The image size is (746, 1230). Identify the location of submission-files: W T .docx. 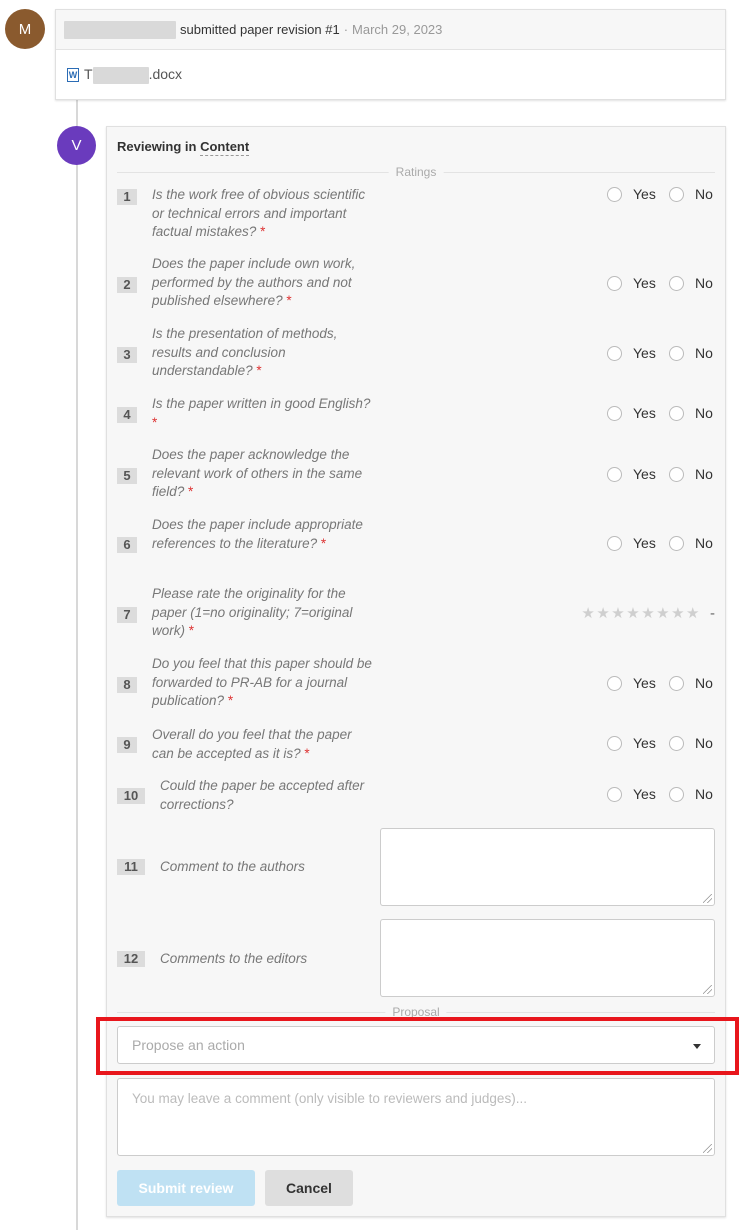
(390, 75).